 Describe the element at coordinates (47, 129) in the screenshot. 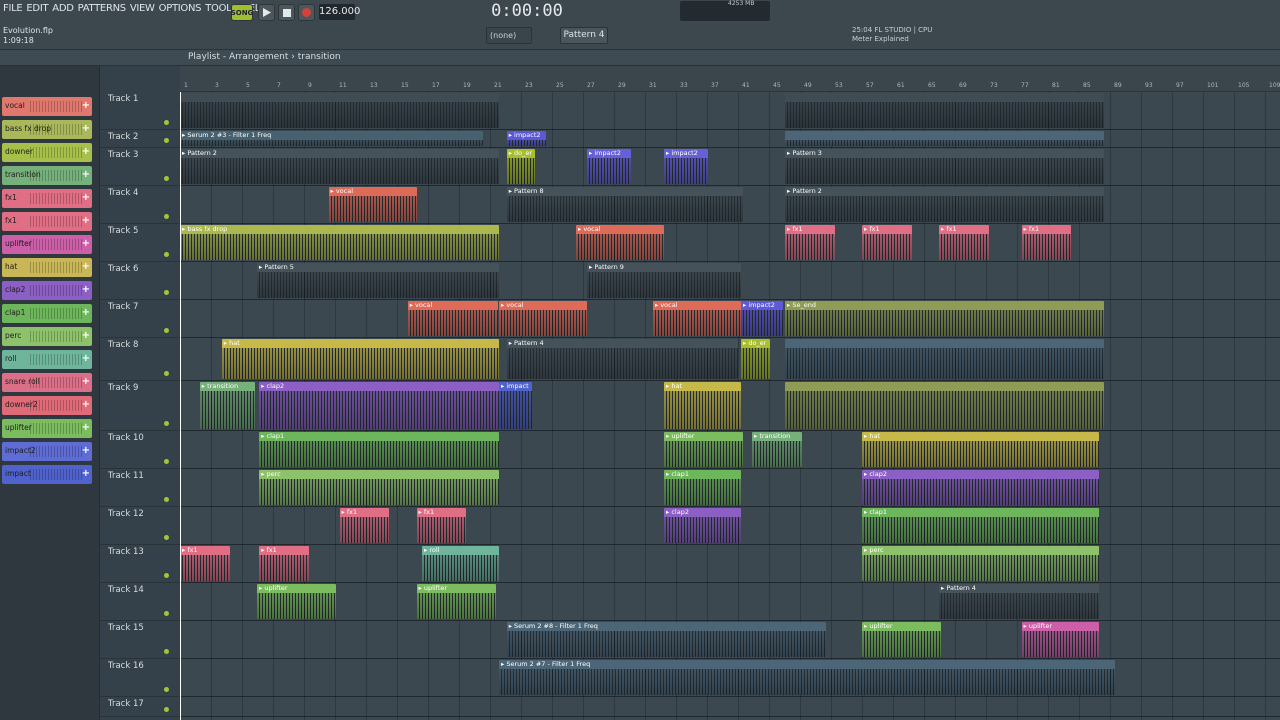

I see `channel-1: bass fx drop +` at that location.